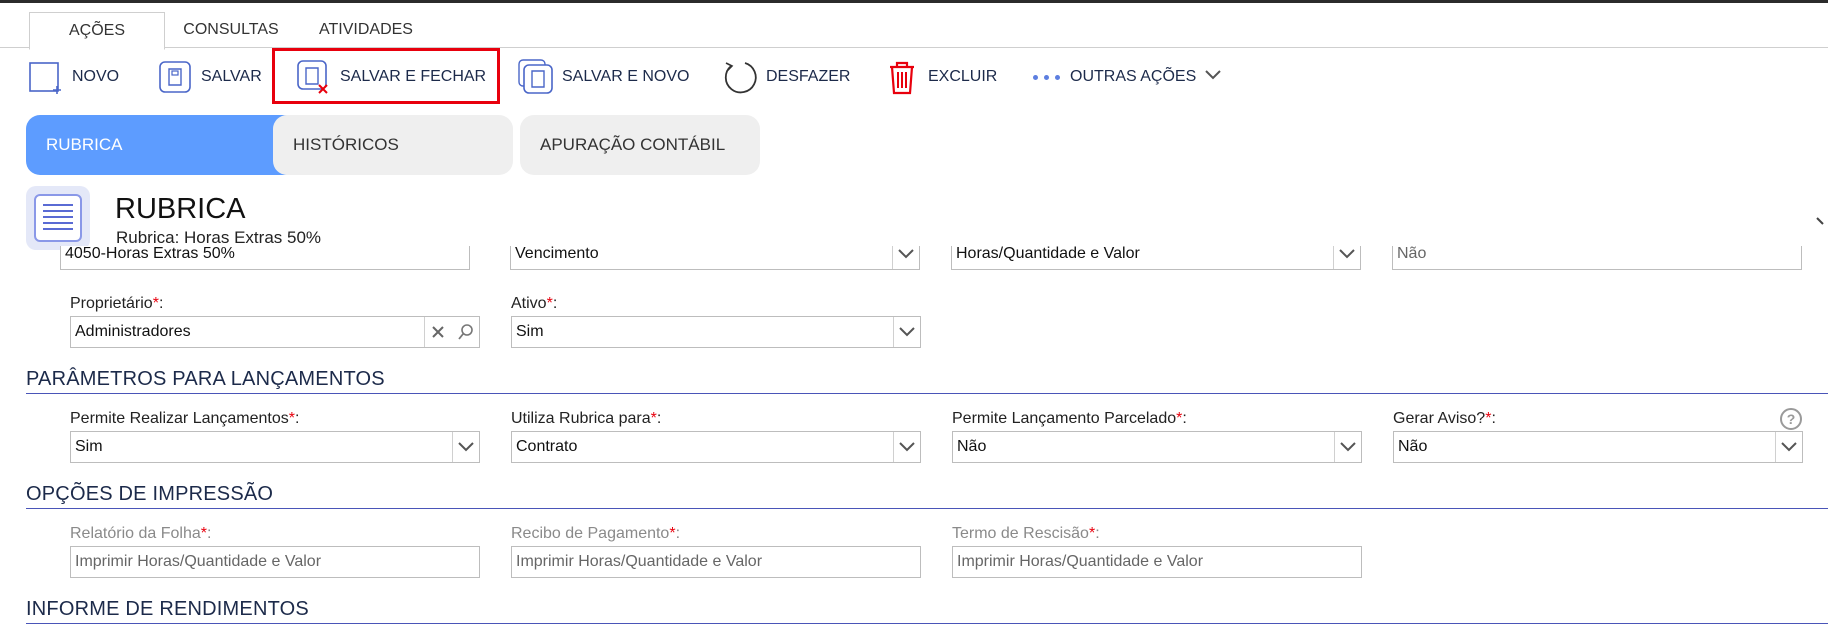 Image resolution: width=1828 pixels, height=627 pixels. Describe the element at coordinates (1156, 258) in the screenshot. I see `modo-field: Horas/Quantidade e Valor` at that location.